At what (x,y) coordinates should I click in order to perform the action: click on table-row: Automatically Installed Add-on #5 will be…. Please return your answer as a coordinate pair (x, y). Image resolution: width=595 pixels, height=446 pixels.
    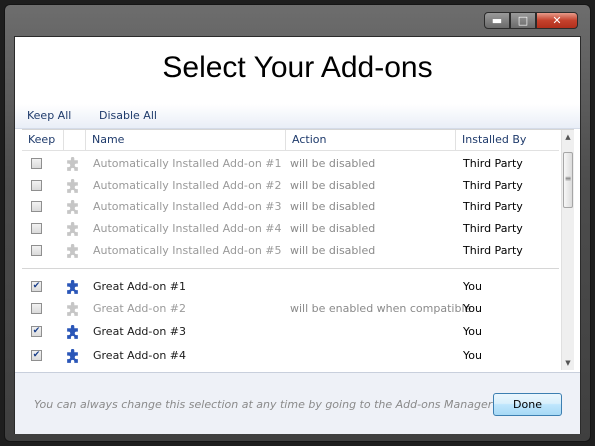
    Looking at the image, I should click on (290, 252).